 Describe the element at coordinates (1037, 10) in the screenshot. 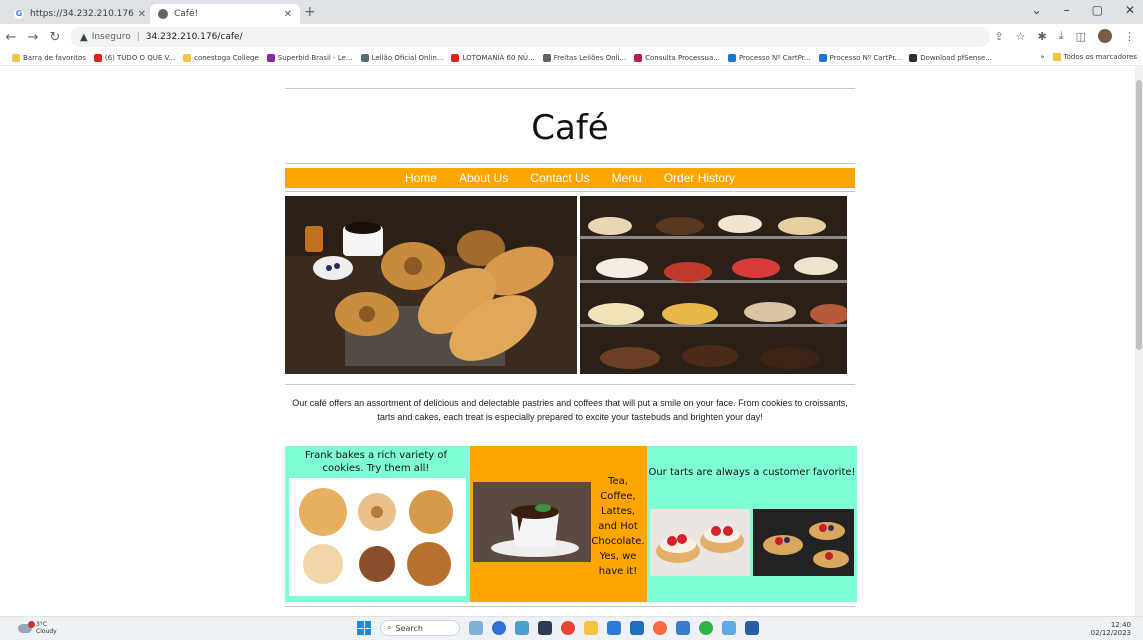

I see `tab-search-icon: ⌄` at that location.